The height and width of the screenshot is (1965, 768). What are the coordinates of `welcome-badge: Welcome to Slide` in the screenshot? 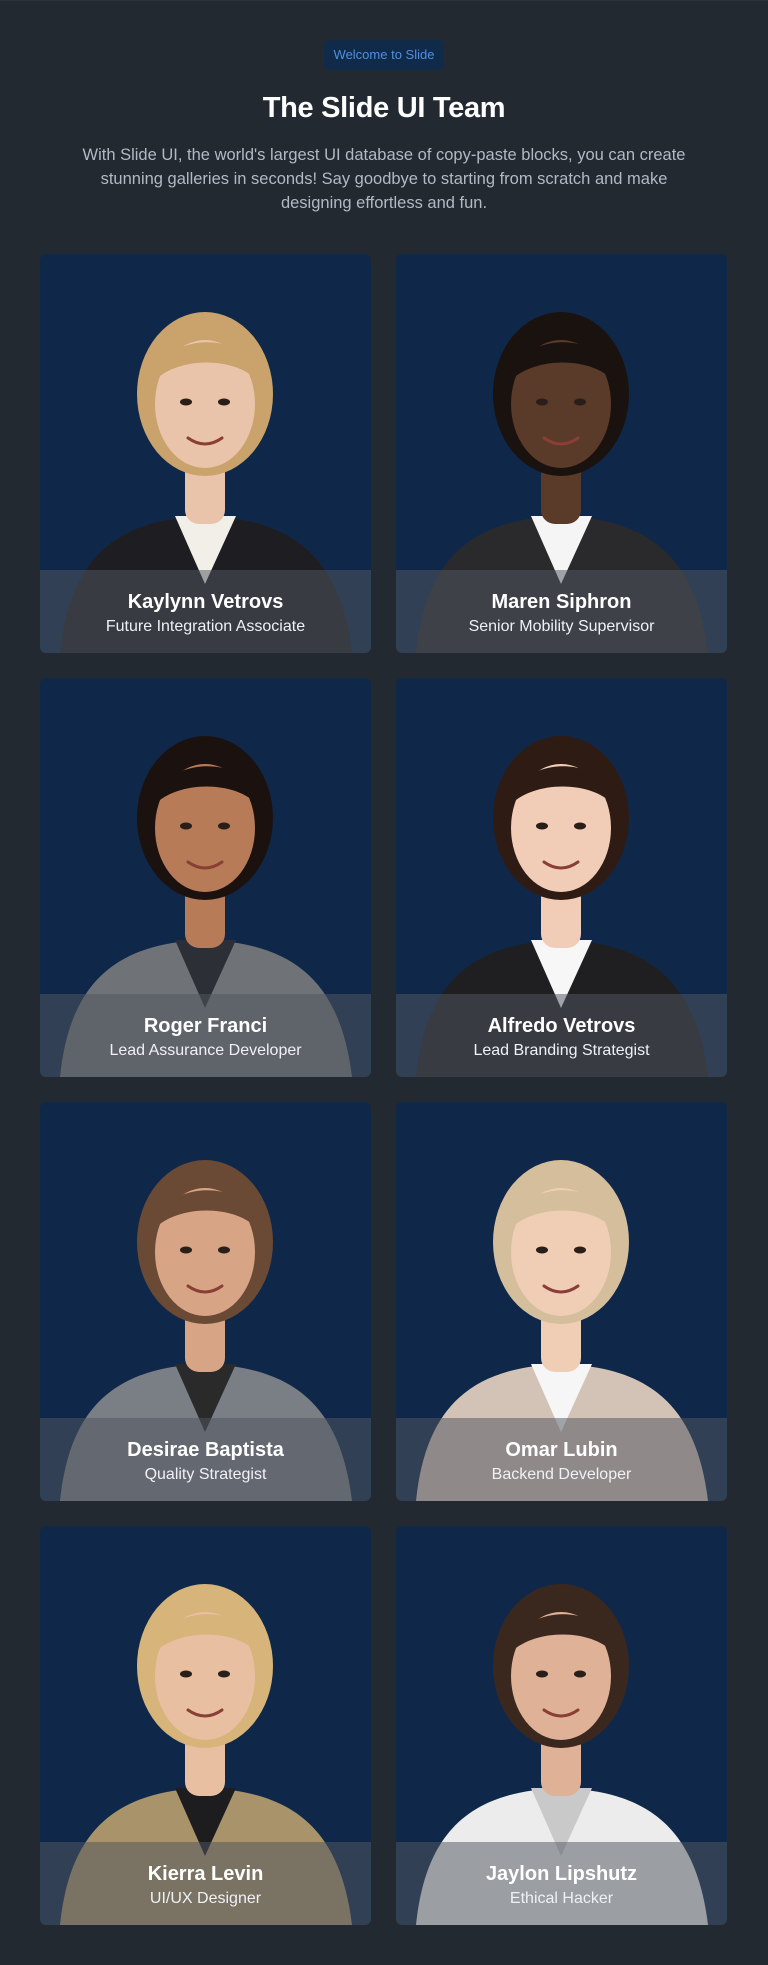 It's located at (384, 55).